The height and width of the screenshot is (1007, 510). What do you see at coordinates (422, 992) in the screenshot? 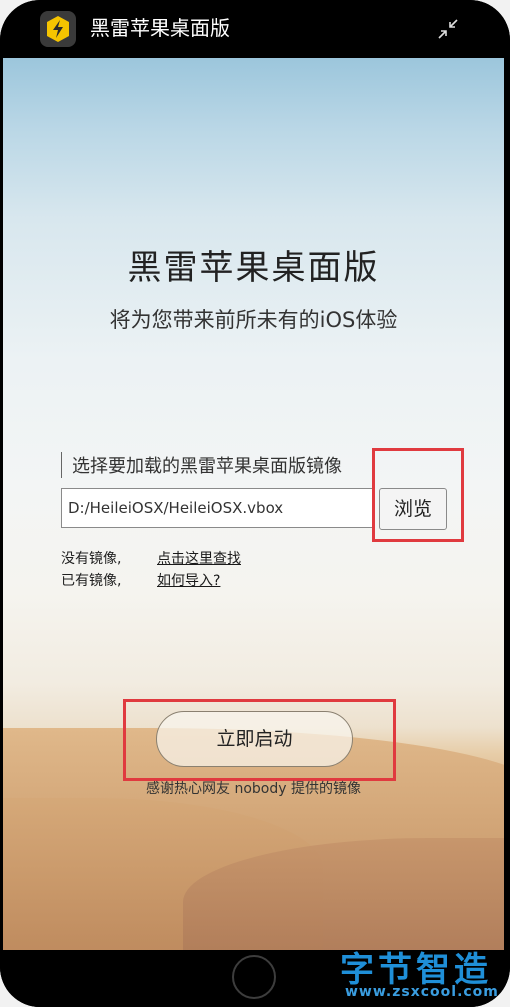
I see `watermark-url: www.zsxcool.com` at bounding box center [422, 992].